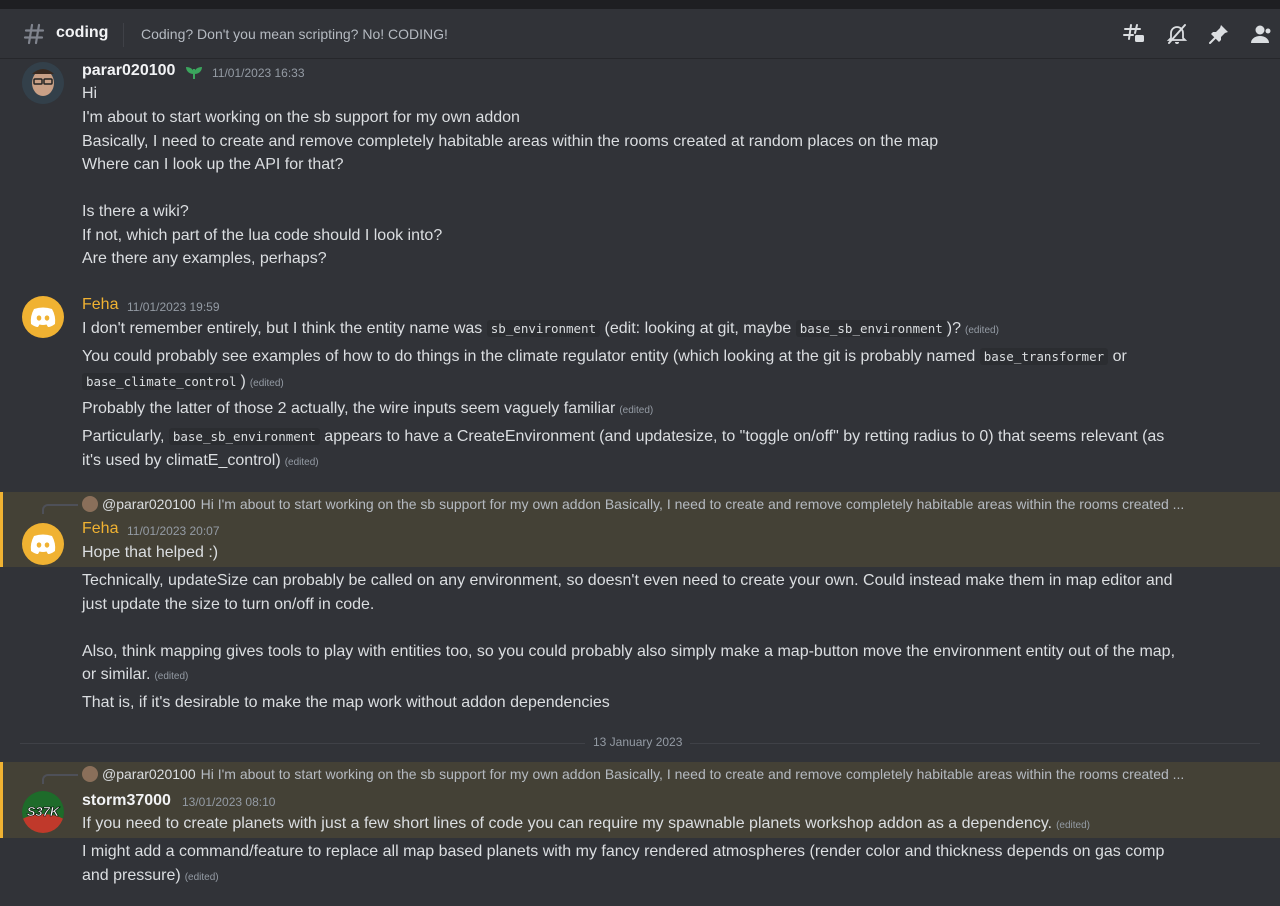 The width and height of the screenshot is (1280, 906). What do you see at coordinates (698, 328) in the screenshot?
I see `text-segment: (edit: looking at git, maybe` at bounding box center [698, 328].